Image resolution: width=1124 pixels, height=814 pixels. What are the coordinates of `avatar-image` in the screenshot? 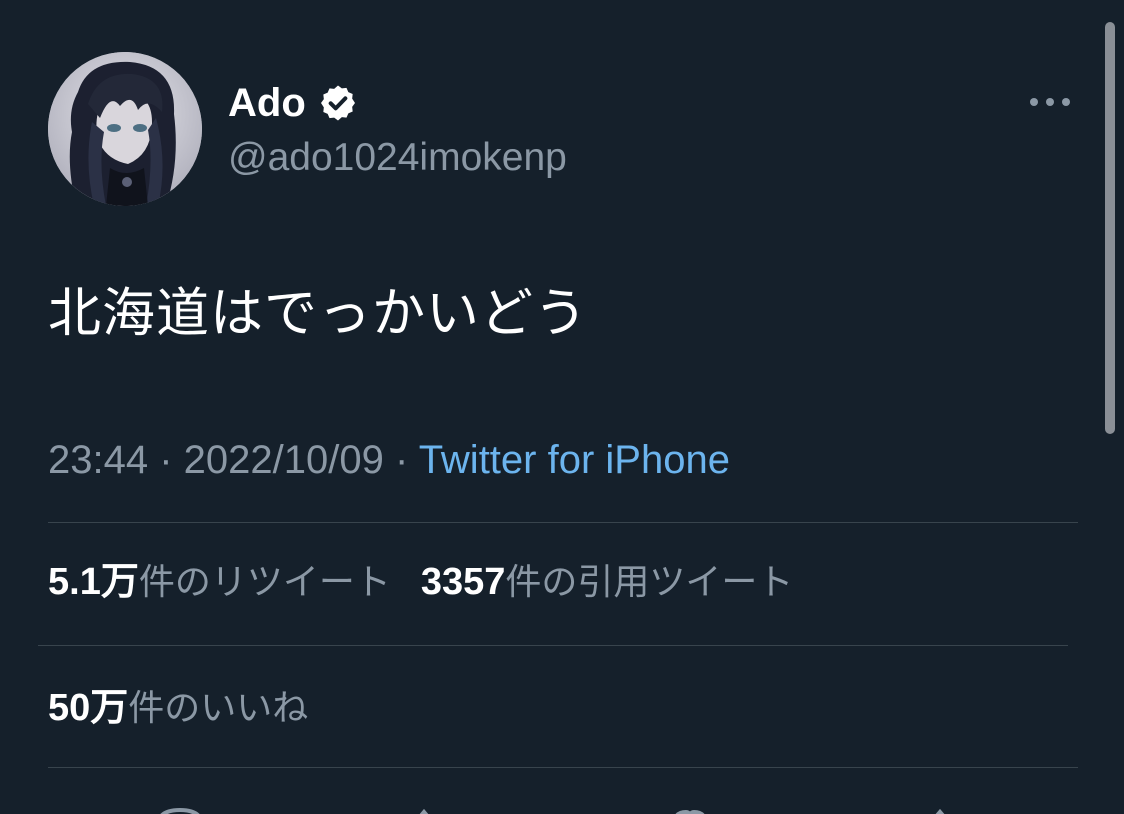 It's located at (125, 129).